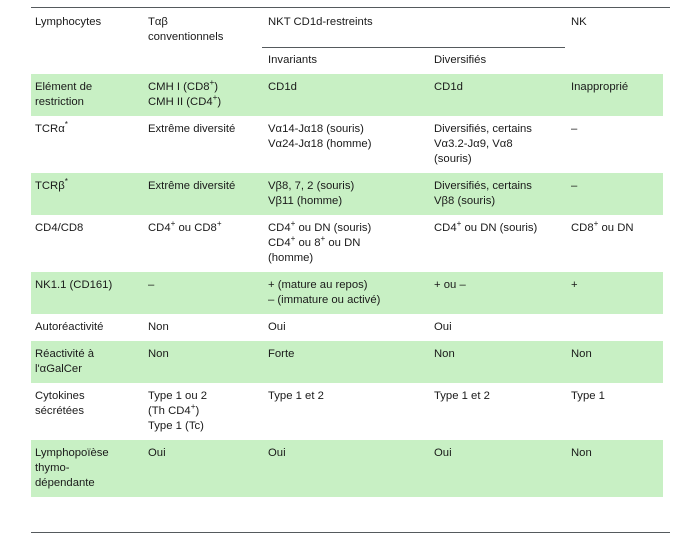  Describe the element at coordinates (204, 293) in the screenshot. I see `cell-tab-conventionnels: –` at that location.